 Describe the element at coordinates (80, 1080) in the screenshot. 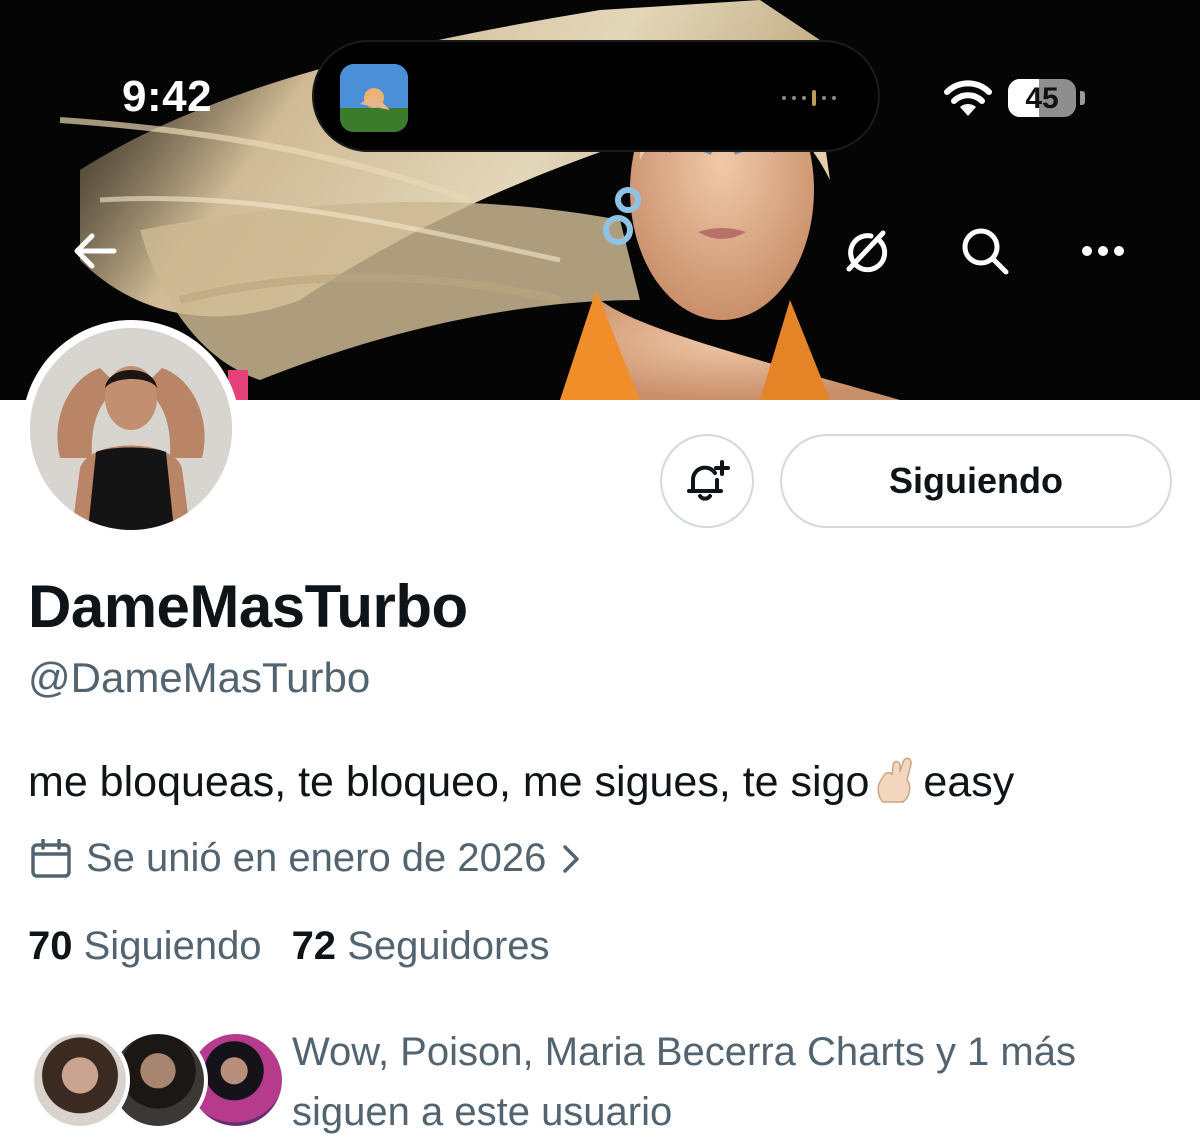

I see `known-follower-avatar` at that location.